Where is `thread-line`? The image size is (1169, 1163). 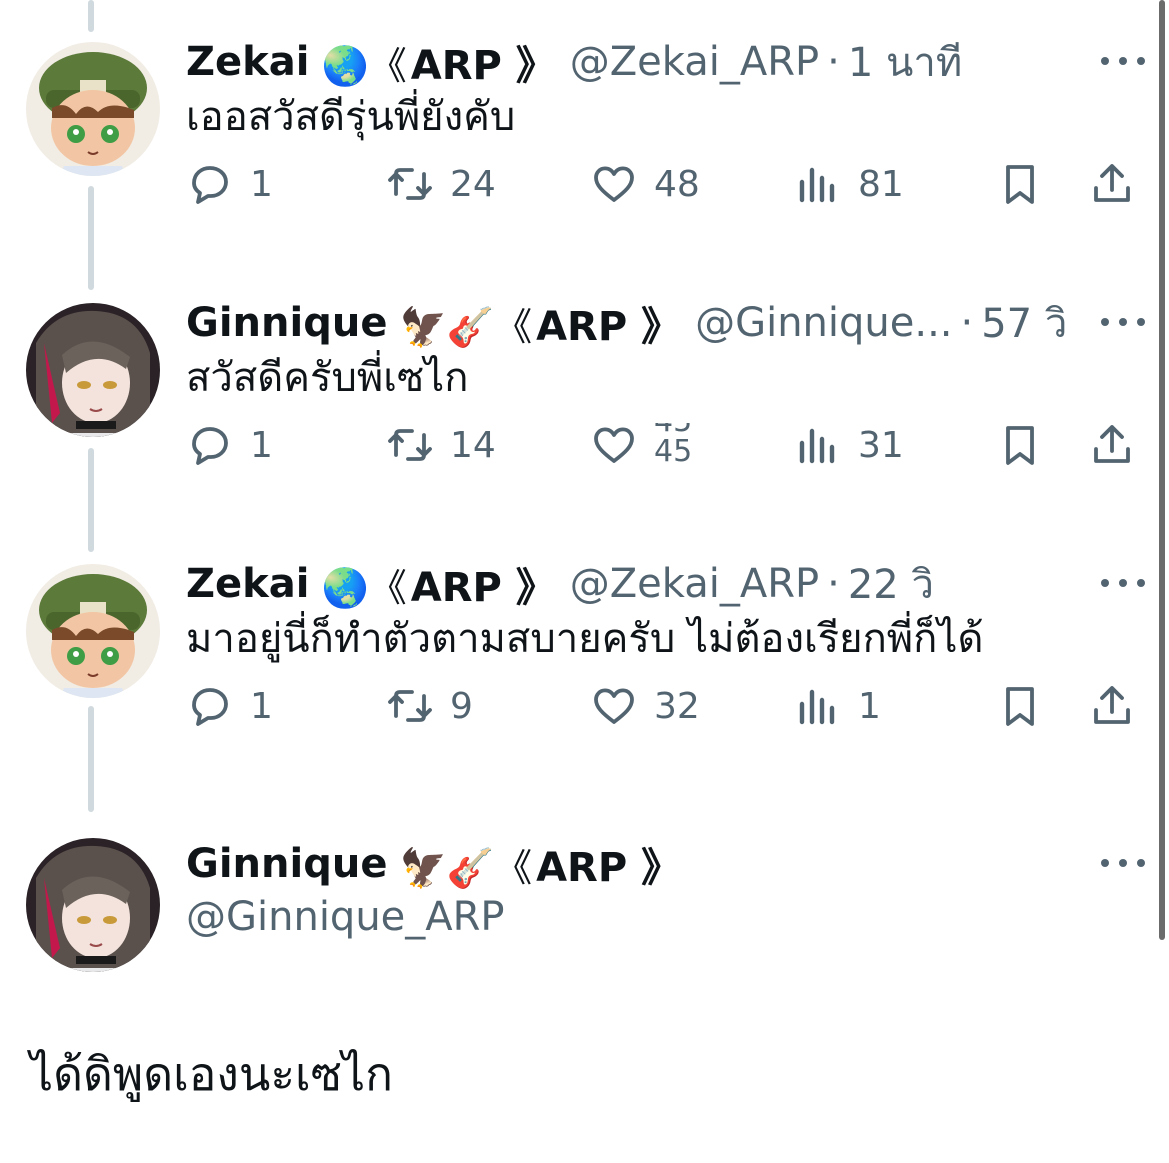
thread-line is located at coordinates (91, 16).